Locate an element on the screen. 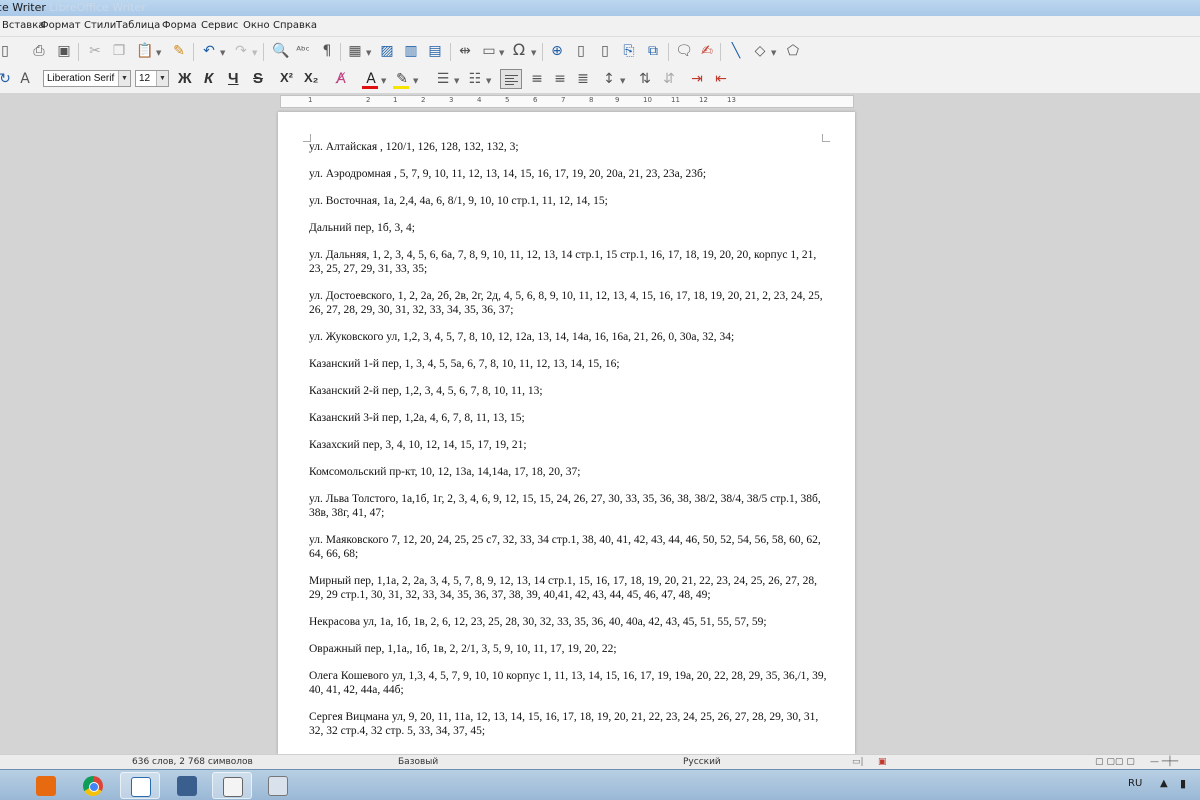 The height and width of the screenshot is (800, 1200). numbered-list-icon: ☷ is located at coordinates (475, 79).